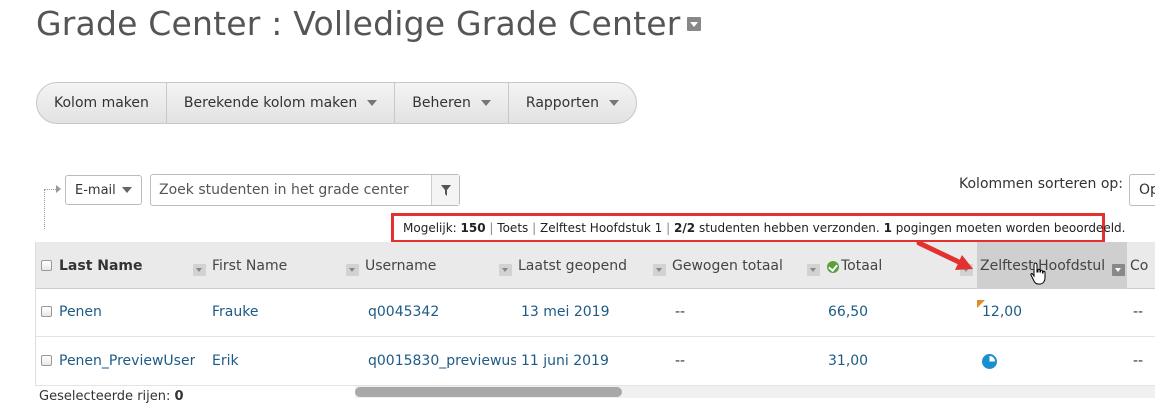 The height and width of the screenshot is (408, 1155). I want to click on hand-cursor-icon, so click(1038, 273).